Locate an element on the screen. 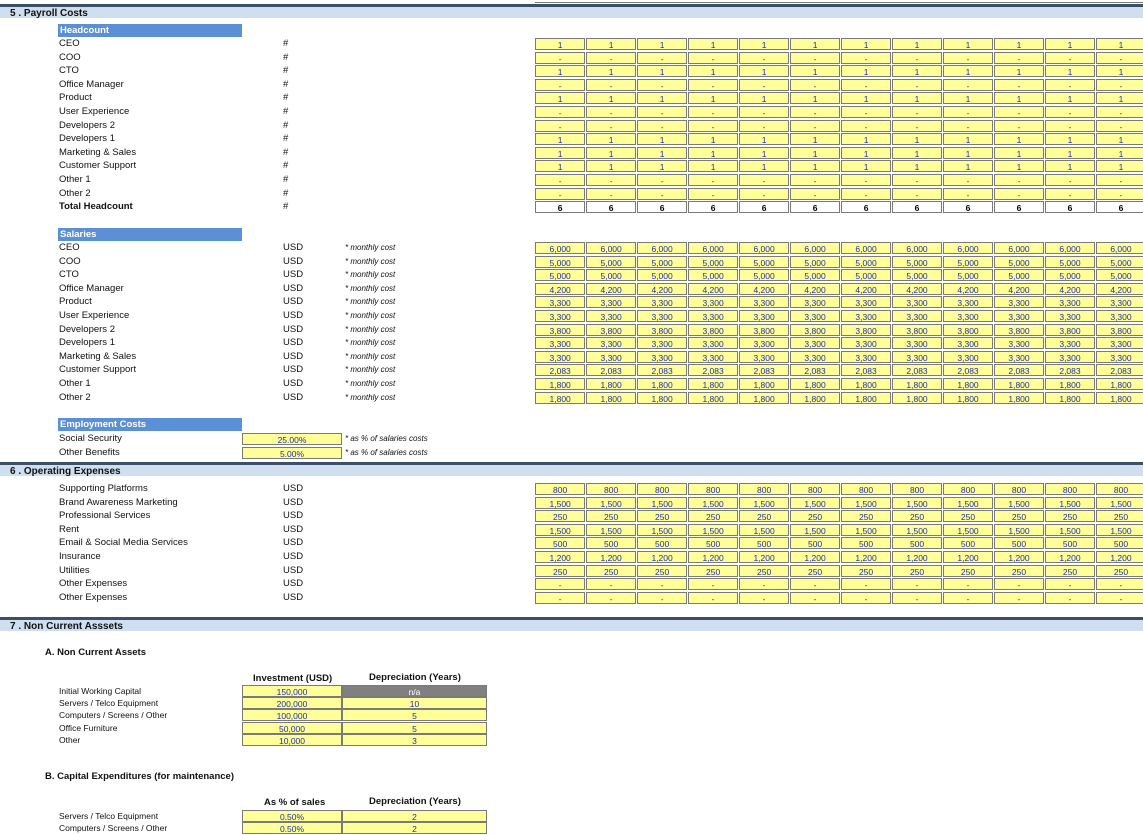 The height and width of the screenshot is (835, 1143). value-cell: 800 is located at coordinates (662, 489).